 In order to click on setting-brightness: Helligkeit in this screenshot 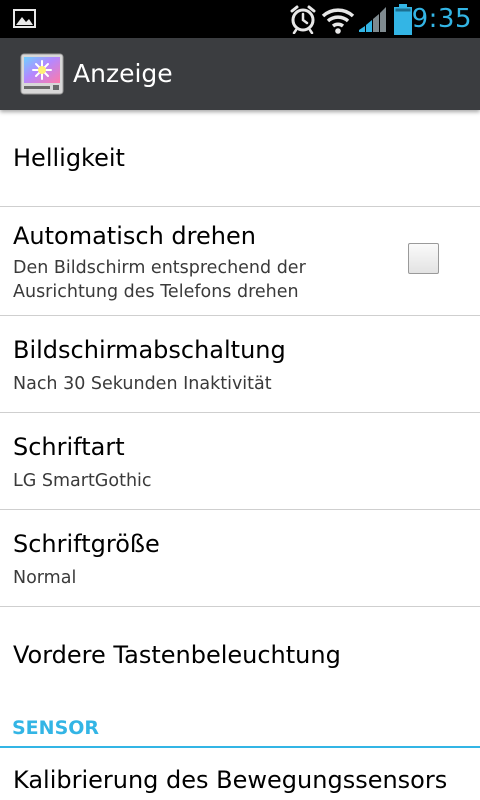, I will do `click(240, 158)`.